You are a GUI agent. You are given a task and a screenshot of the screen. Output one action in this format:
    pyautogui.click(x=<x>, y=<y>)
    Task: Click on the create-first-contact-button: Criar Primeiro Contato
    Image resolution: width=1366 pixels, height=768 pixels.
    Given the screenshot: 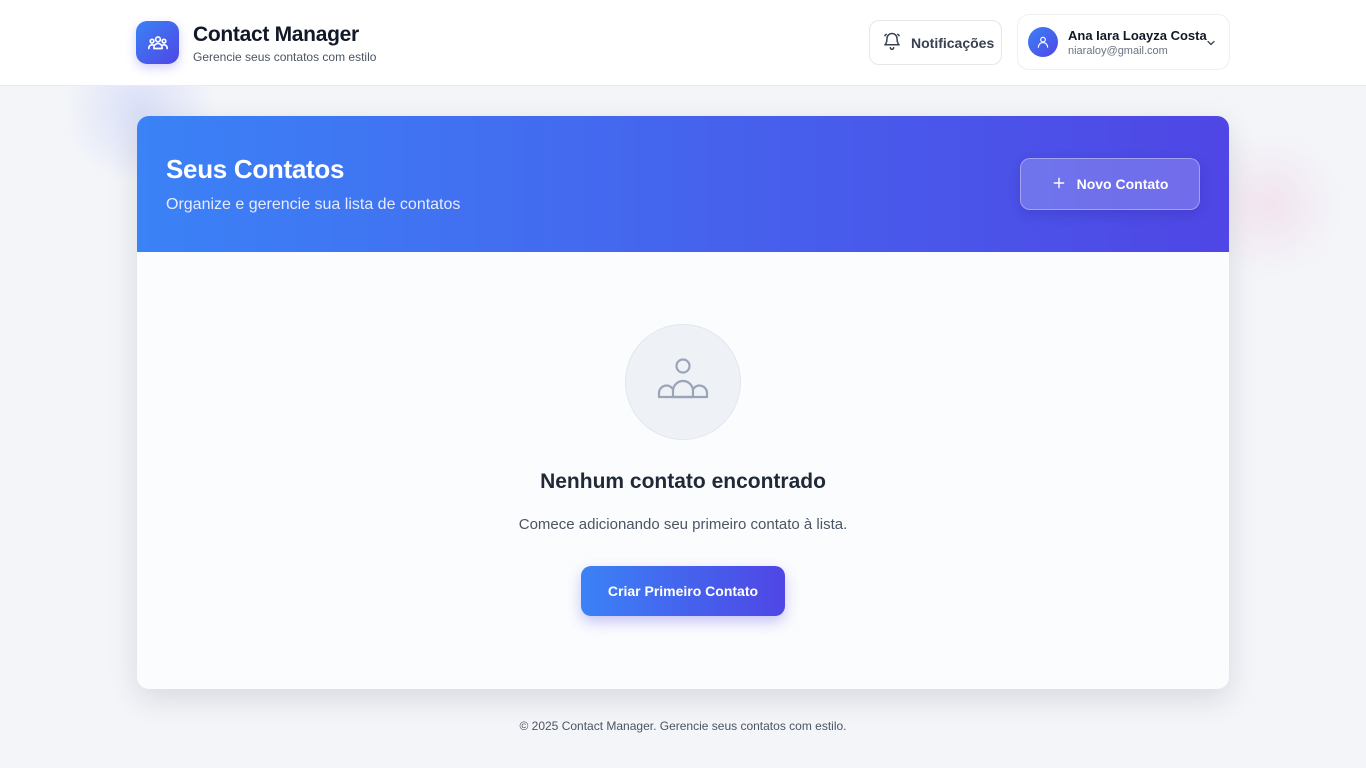 What is the action you would take?
    pyautogui.click(x=683, y=591)
    